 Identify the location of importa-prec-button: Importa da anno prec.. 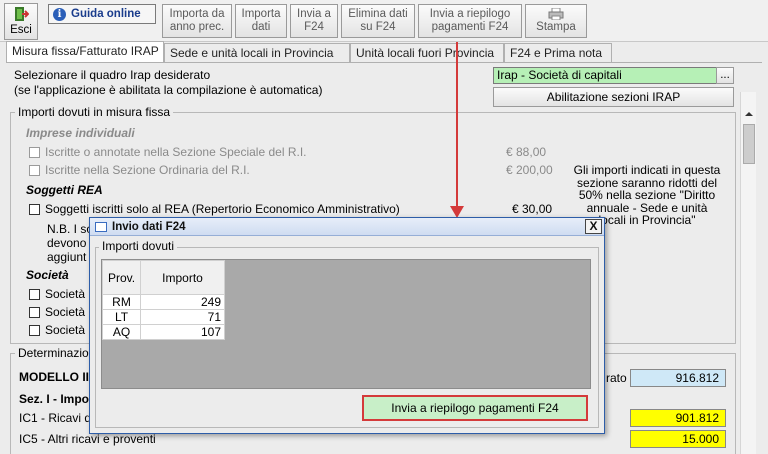
(197, 21).